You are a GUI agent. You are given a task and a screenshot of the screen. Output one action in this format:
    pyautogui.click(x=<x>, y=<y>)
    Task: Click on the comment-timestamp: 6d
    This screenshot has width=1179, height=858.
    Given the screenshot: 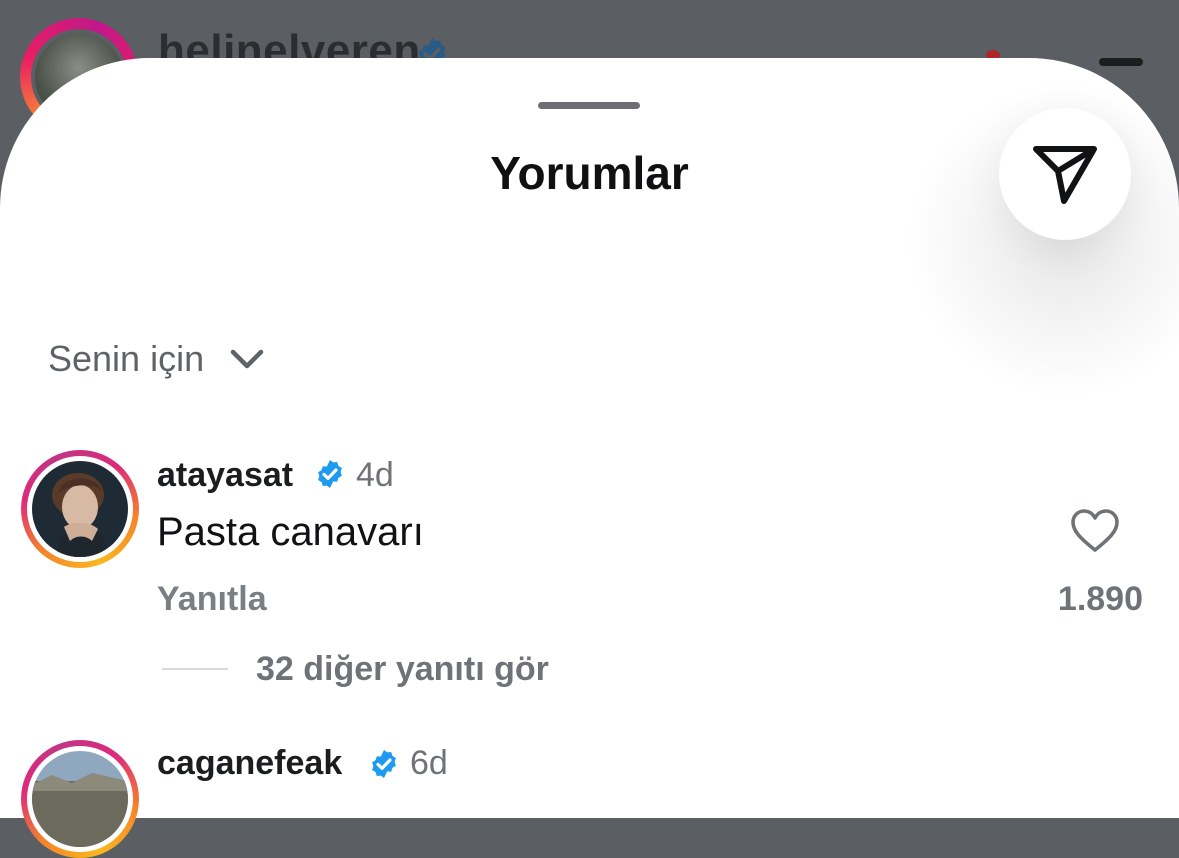 What is the action you would take?
    pyautogui.click(x=429, y=763)
    